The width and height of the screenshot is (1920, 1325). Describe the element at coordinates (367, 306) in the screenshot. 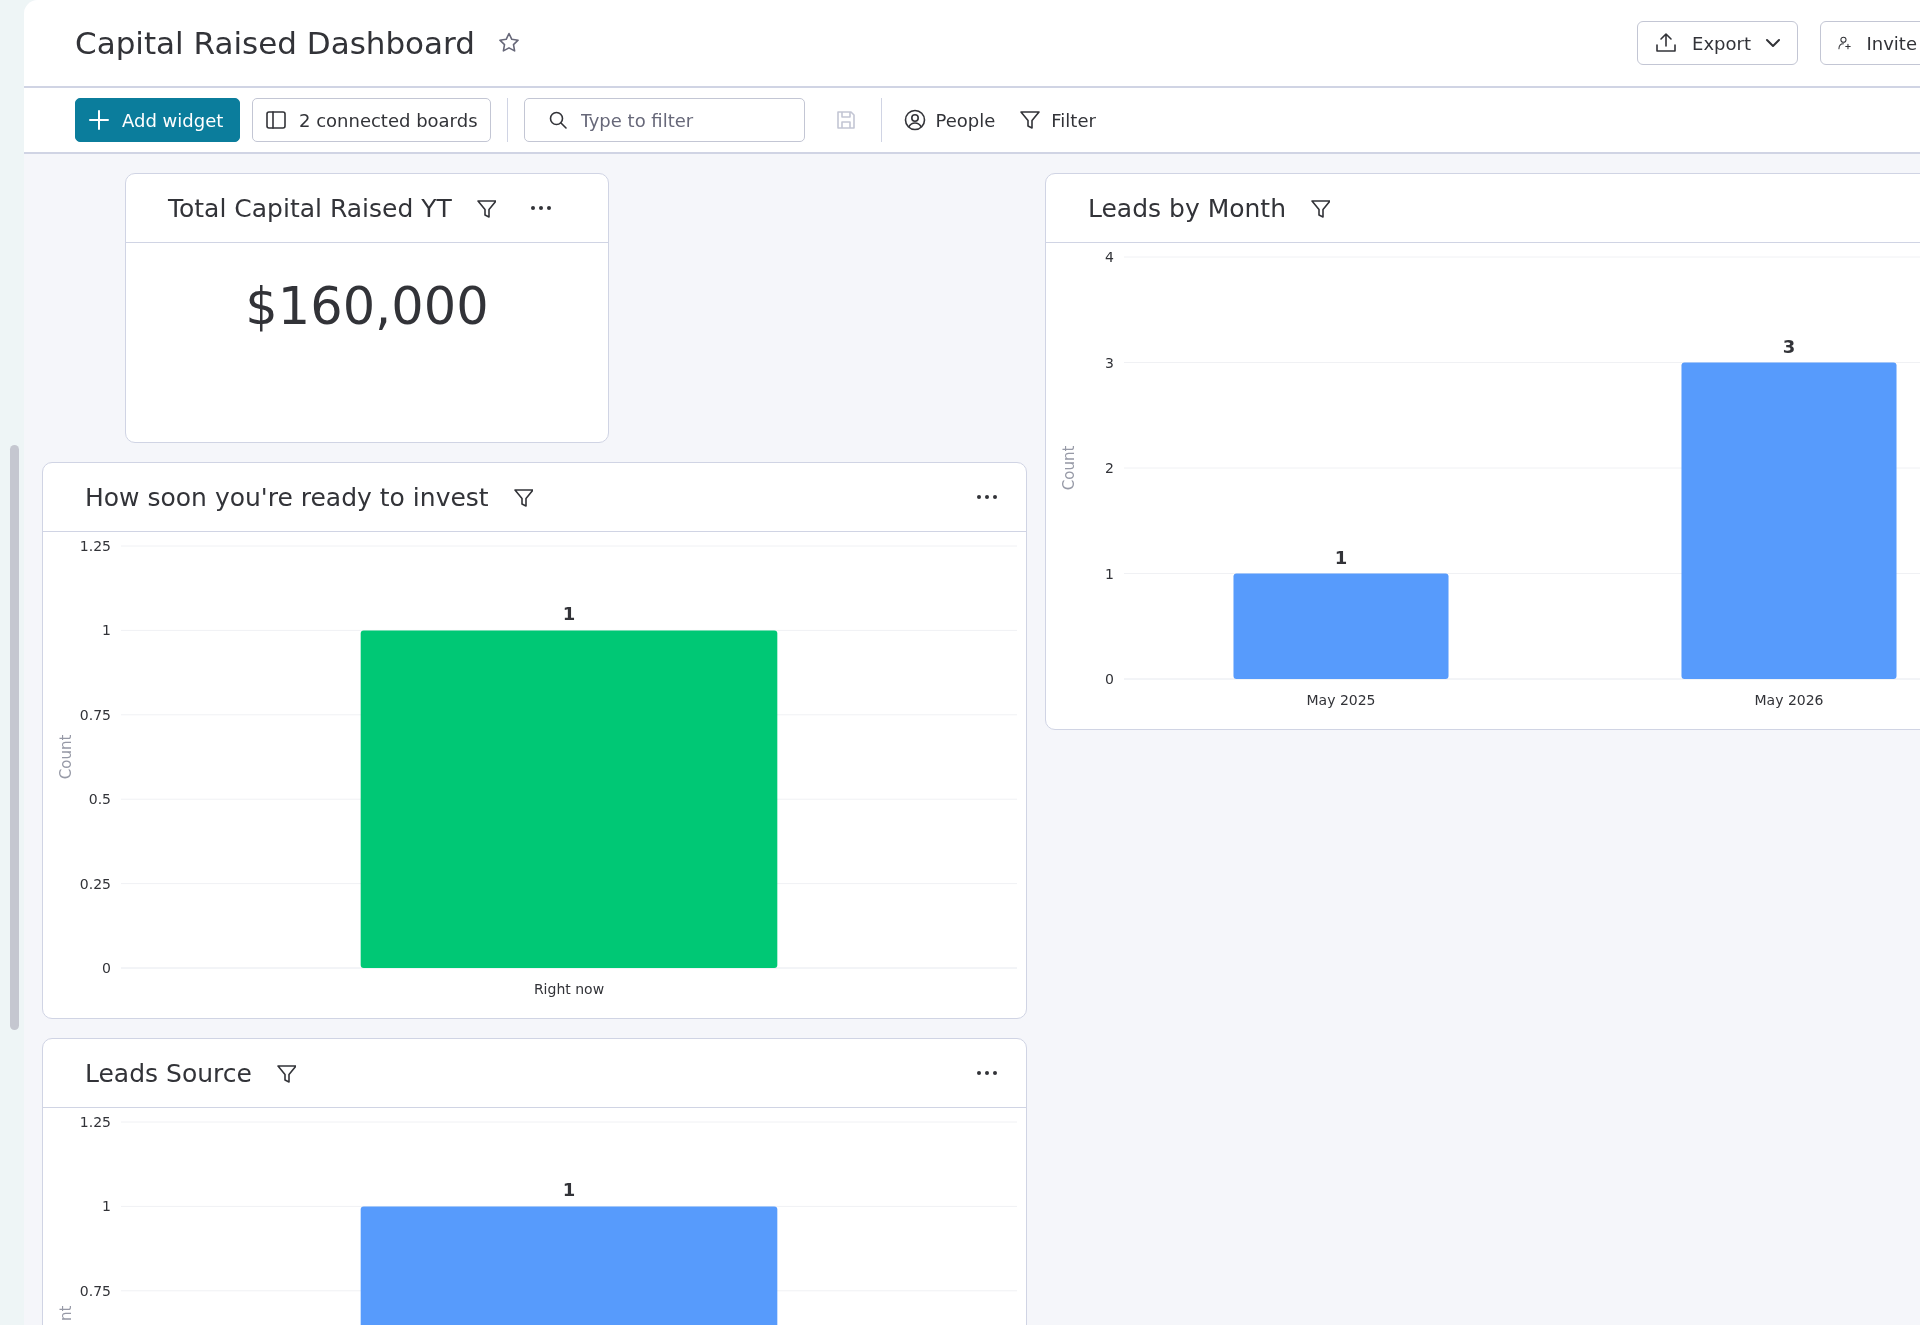

I see `metric-value: $160,000` at that location.